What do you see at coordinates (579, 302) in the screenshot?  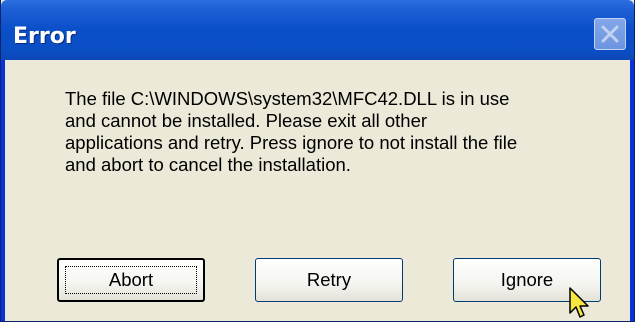 I see `mouse-pointer-icon` at bounding box center [579, 302].